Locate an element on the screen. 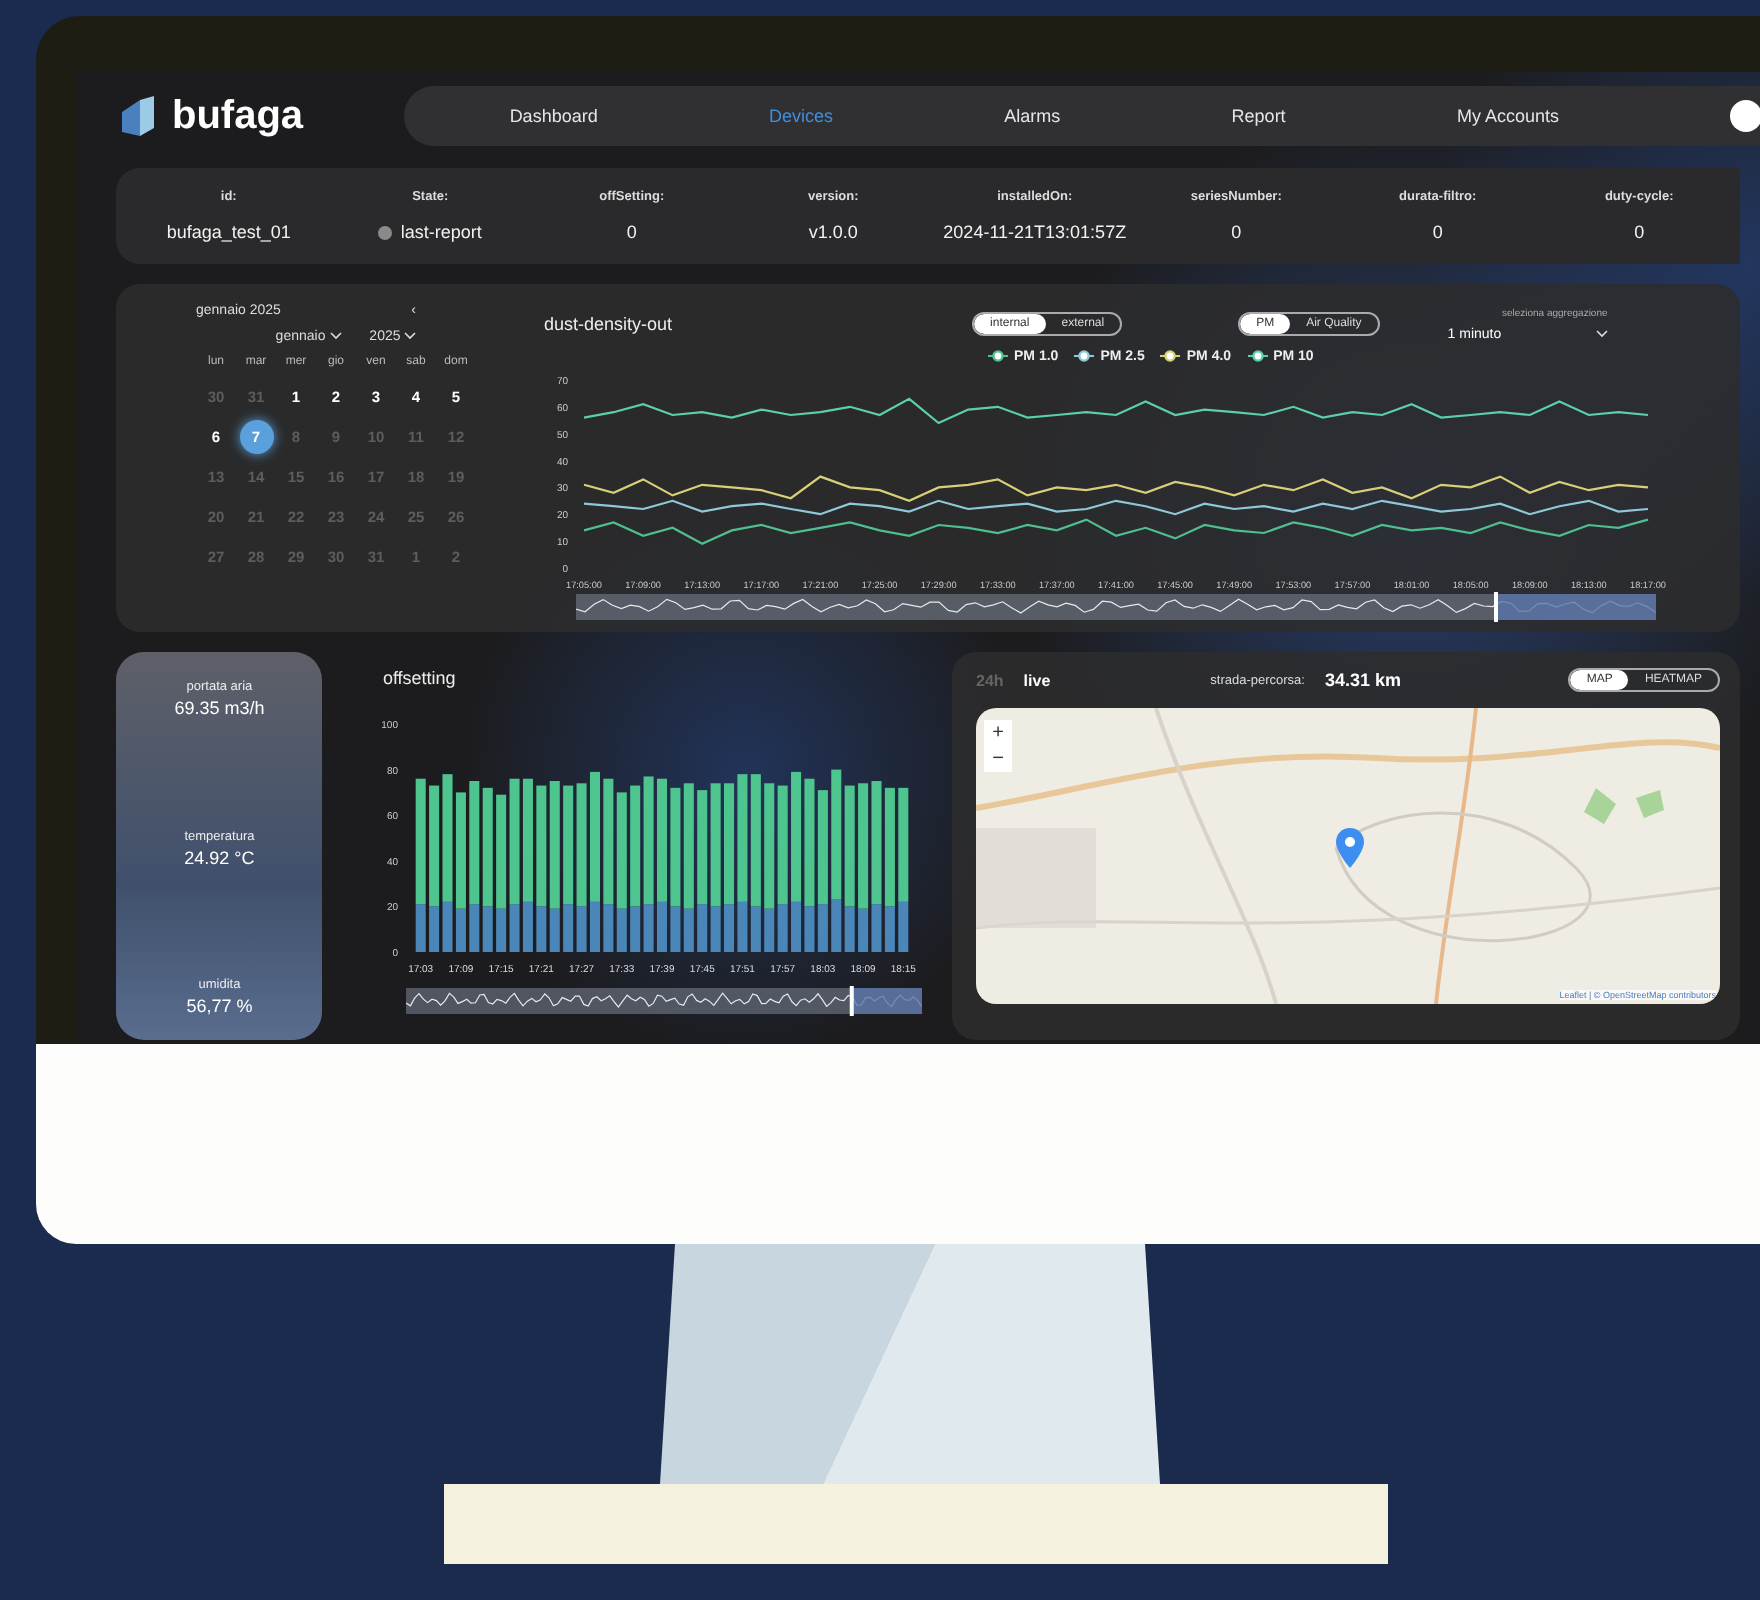  stat-value: 69.35 m3/h is located at coordinates (219, 708).